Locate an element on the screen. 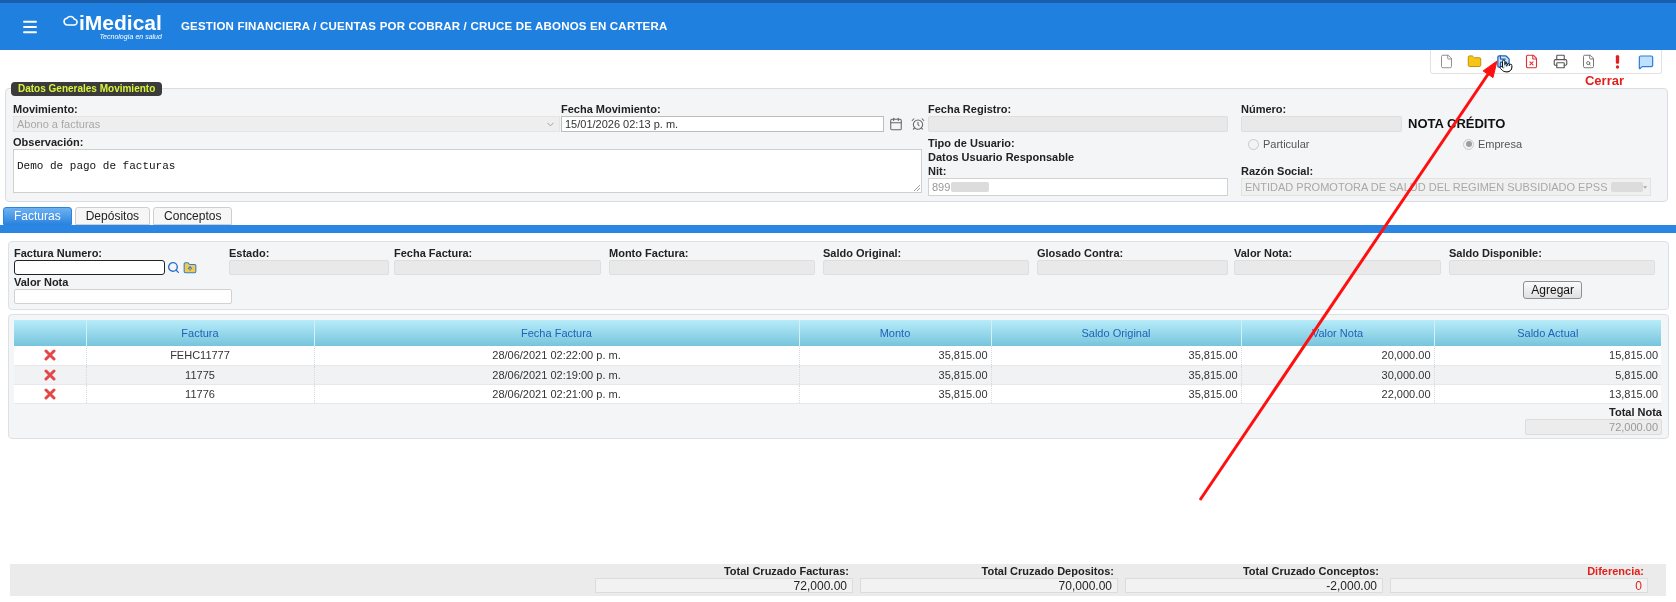  cloud-icon is located at coordinates (70, 20).